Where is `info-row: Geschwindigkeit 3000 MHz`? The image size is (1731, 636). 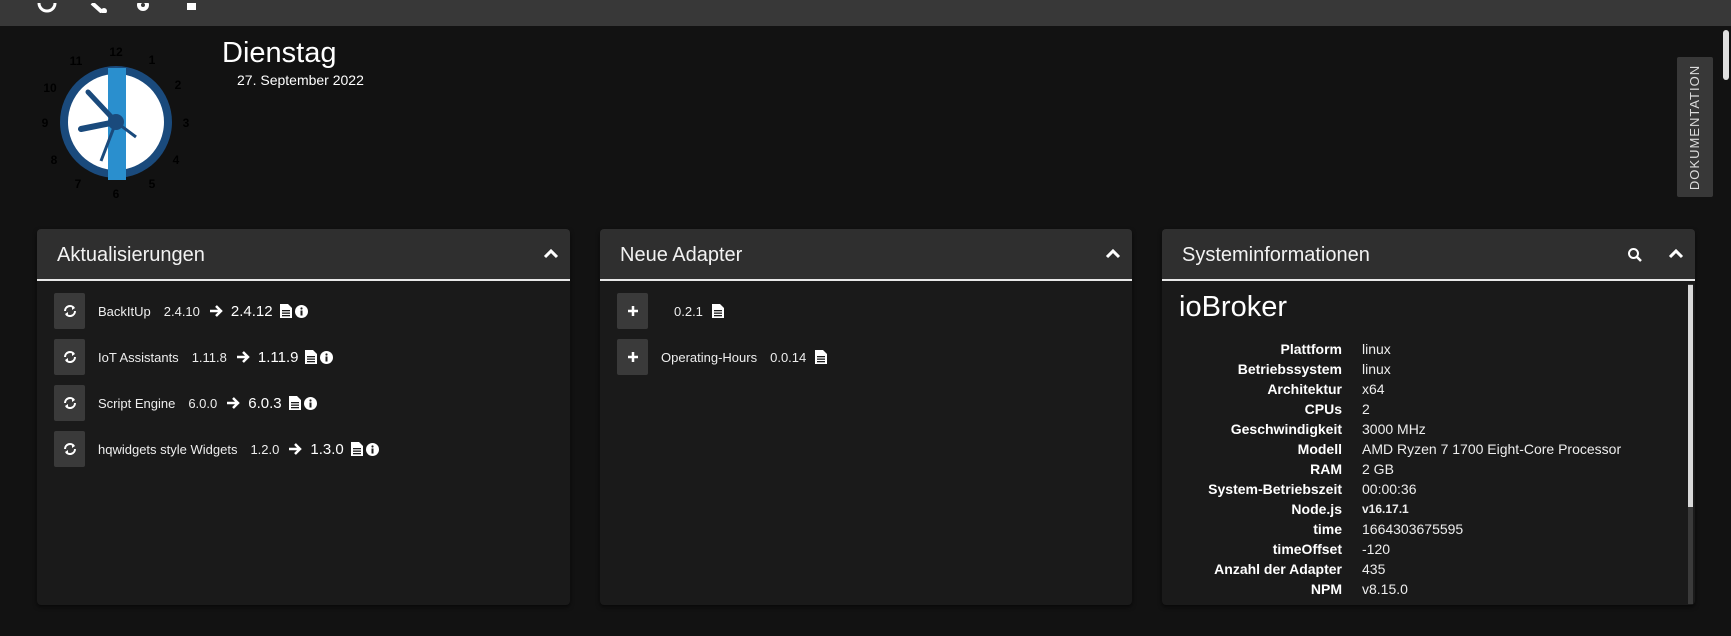 info-row: Geschwindigkeit 3000 MHz is located at coordinates (1422, 429).